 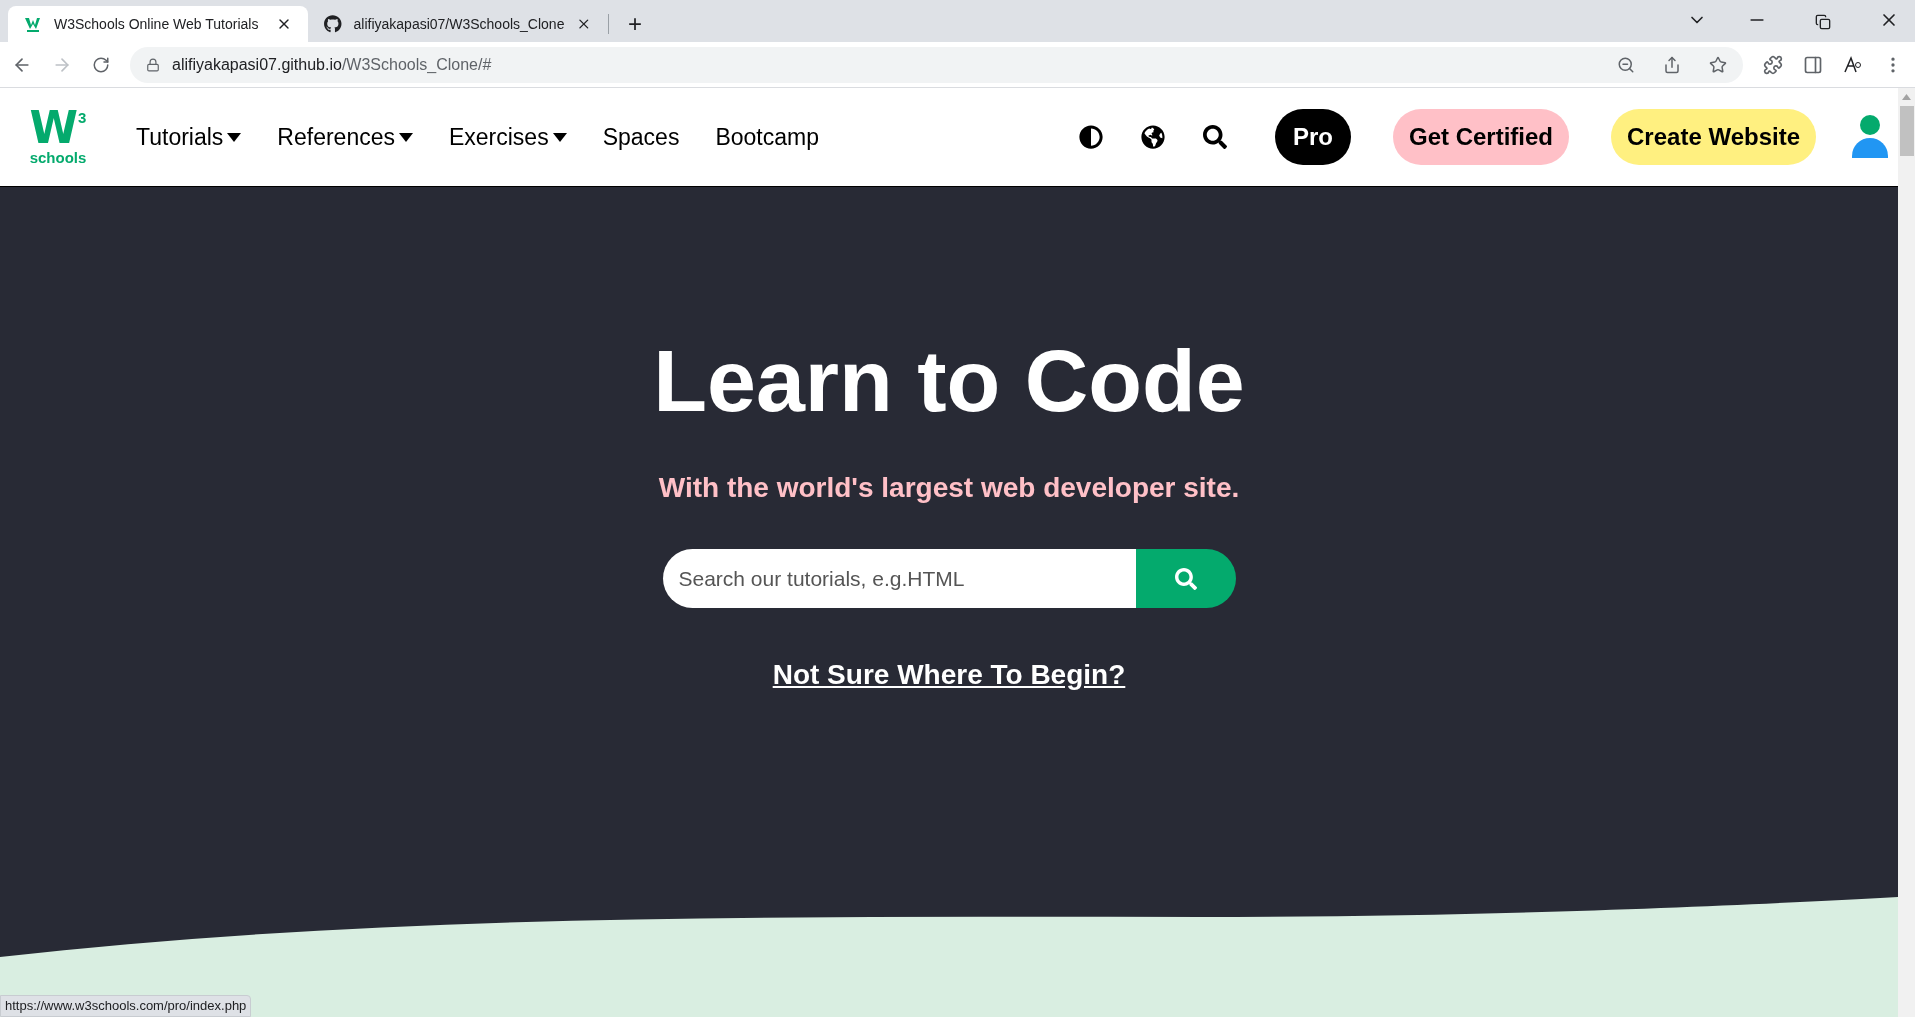 I want to click on user-avatar-icon, so click(x=1870, y=137).